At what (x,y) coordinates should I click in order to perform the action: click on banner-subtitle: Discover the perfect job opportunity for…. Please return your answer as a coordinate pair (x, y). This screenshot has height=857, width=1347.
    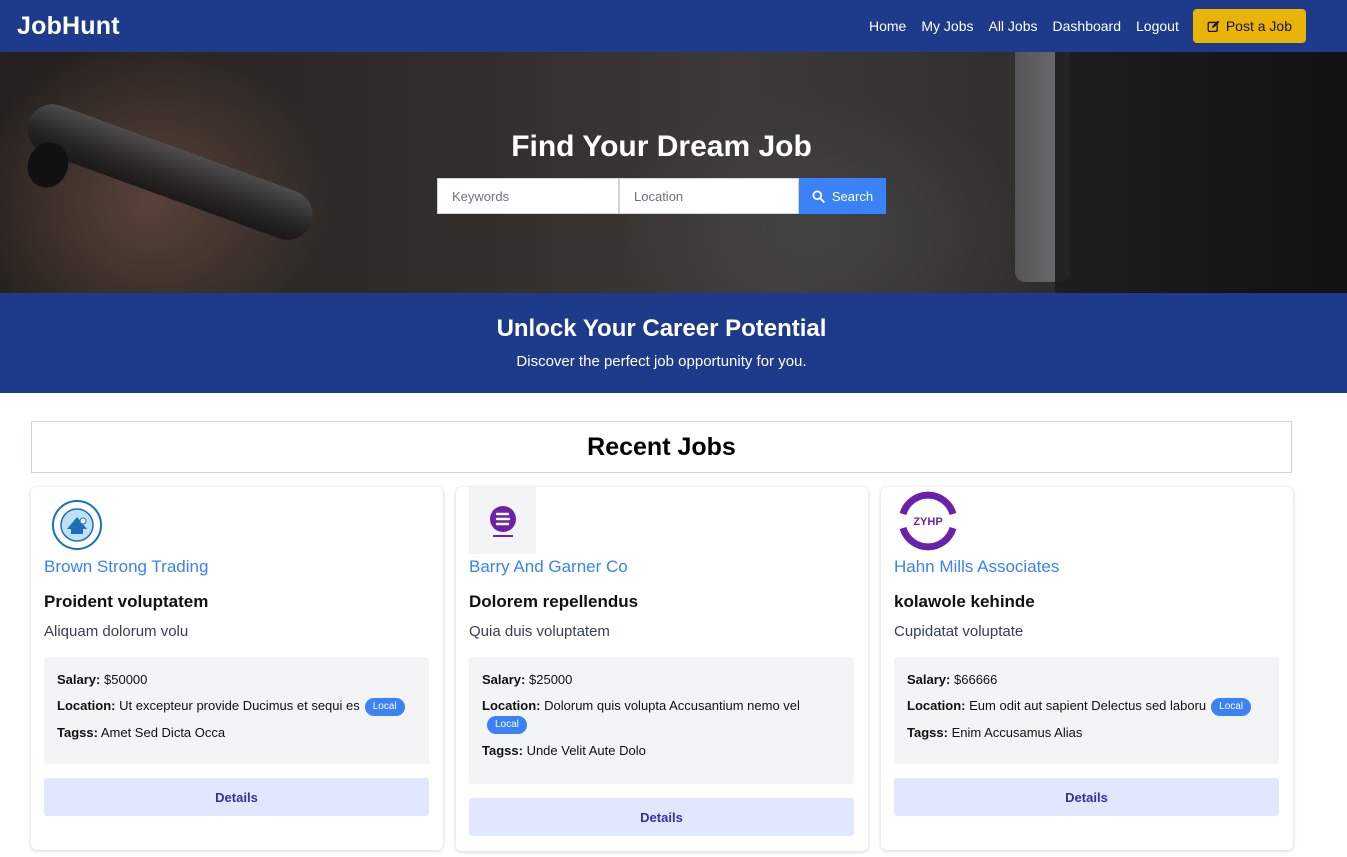
    Looking at the image, I should click on (661, 361).